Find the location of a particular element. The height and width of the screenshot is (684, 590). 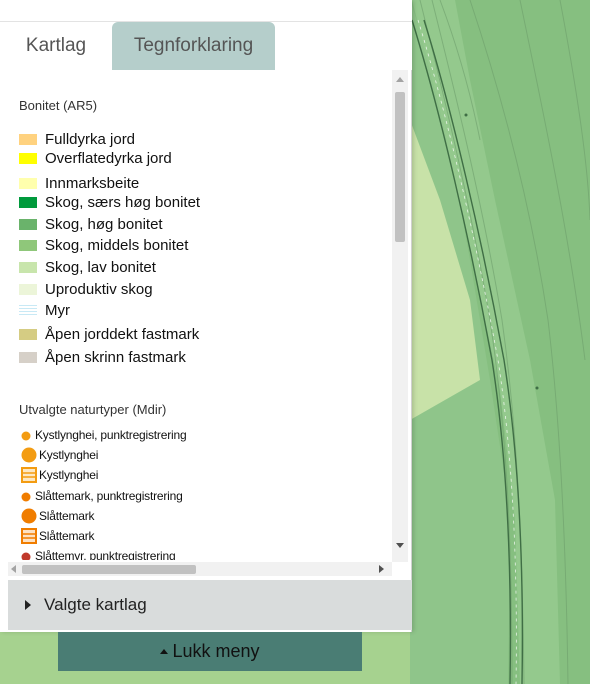

scroll-down-arrow-icon is located at coordinates (400, 545).